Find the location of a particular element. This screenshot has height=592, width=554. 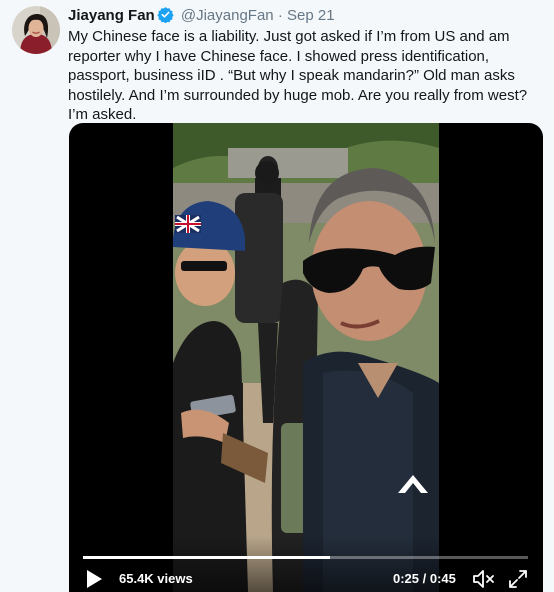

tweet-date: Sep 21 is located at coordinates (311, 15).